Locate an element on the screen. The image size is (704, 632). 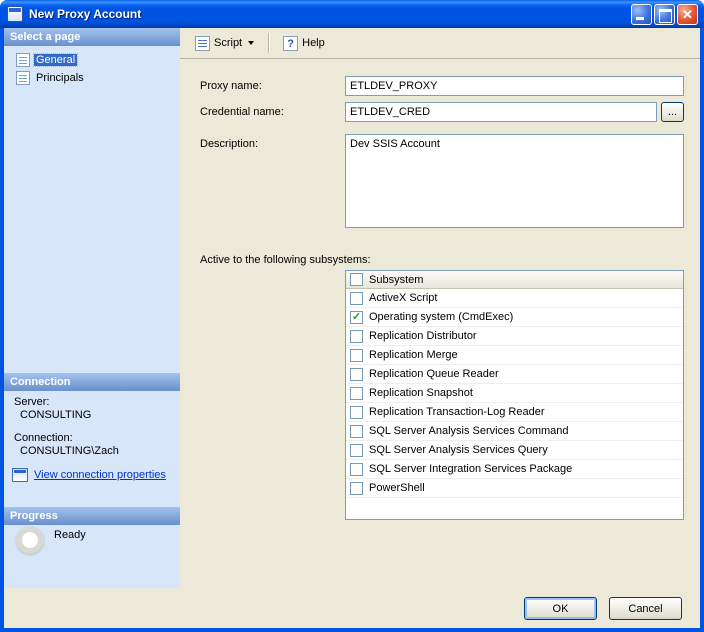
script-icon is located at coordinates (202, 43).